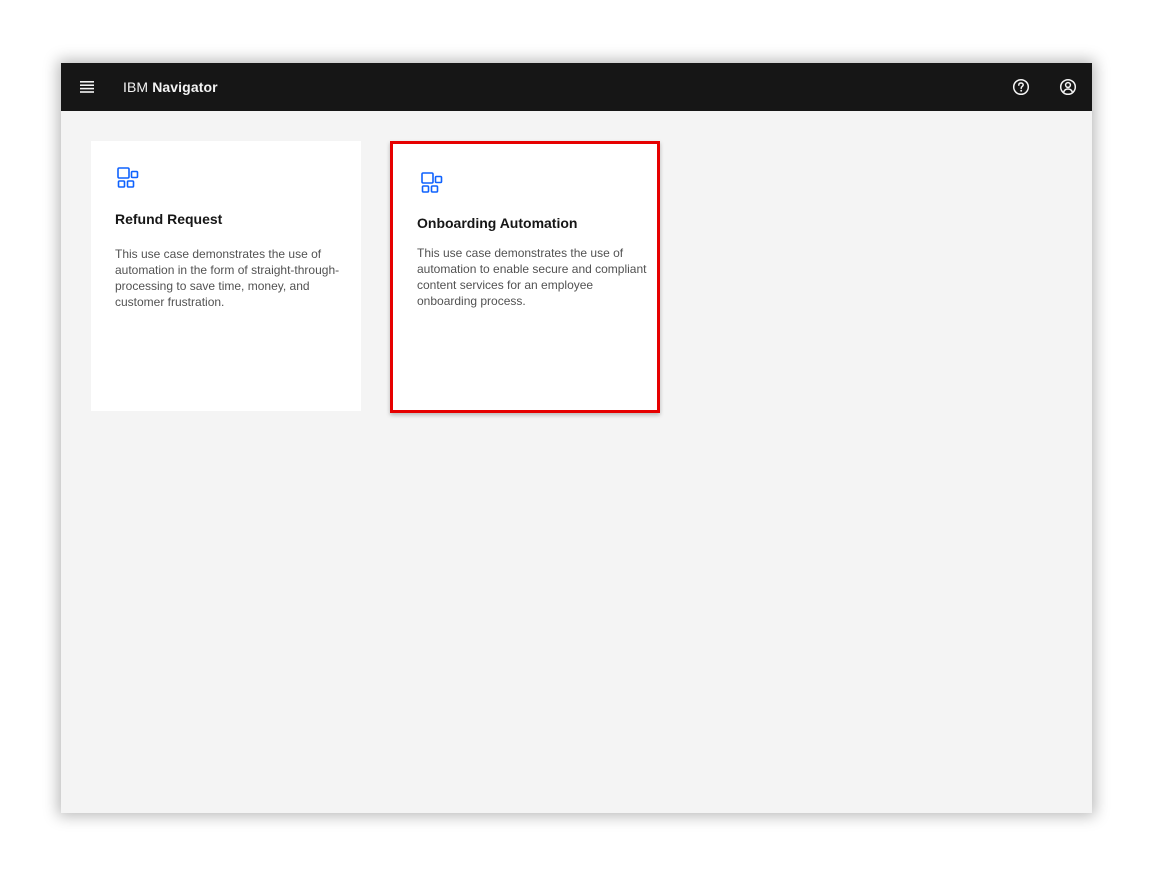  What do you see at coordinates (136, 87) in the screenshot?
I see `brand-prefix: IBM` at bounding box center [136, 87].